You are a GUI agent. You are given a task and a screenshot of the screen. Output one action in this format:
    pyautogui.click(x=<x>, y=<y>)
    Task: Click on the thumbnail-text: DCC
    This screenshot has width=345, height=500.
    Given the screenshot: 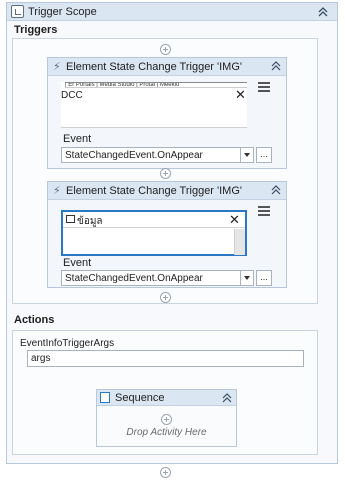 What is the action you would take?
    pyautogui.click(x=72, y=95)
    